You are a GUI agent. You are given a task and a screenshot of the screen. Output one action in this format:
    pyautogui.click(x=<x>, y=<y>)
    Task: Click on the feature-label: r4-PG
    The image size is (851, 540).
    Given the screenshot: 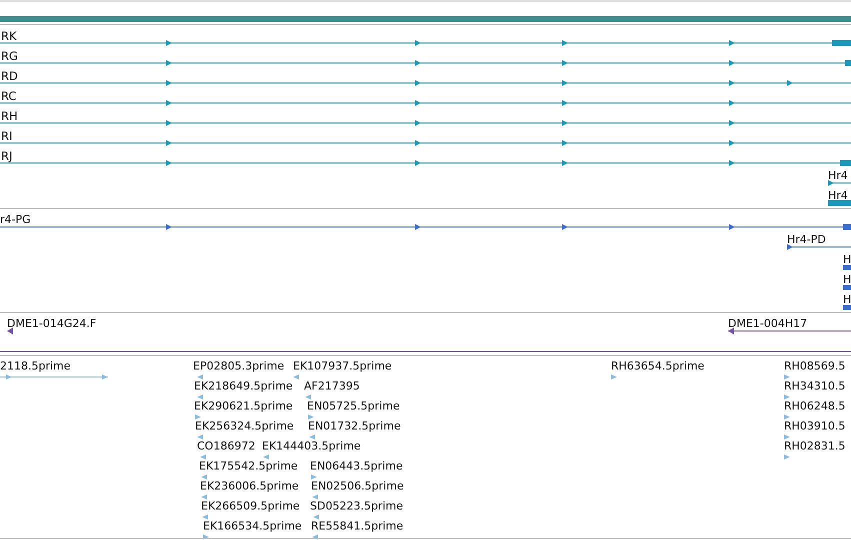 What is the action you would take?
    pyautogui.click(x=15, y=219)
    